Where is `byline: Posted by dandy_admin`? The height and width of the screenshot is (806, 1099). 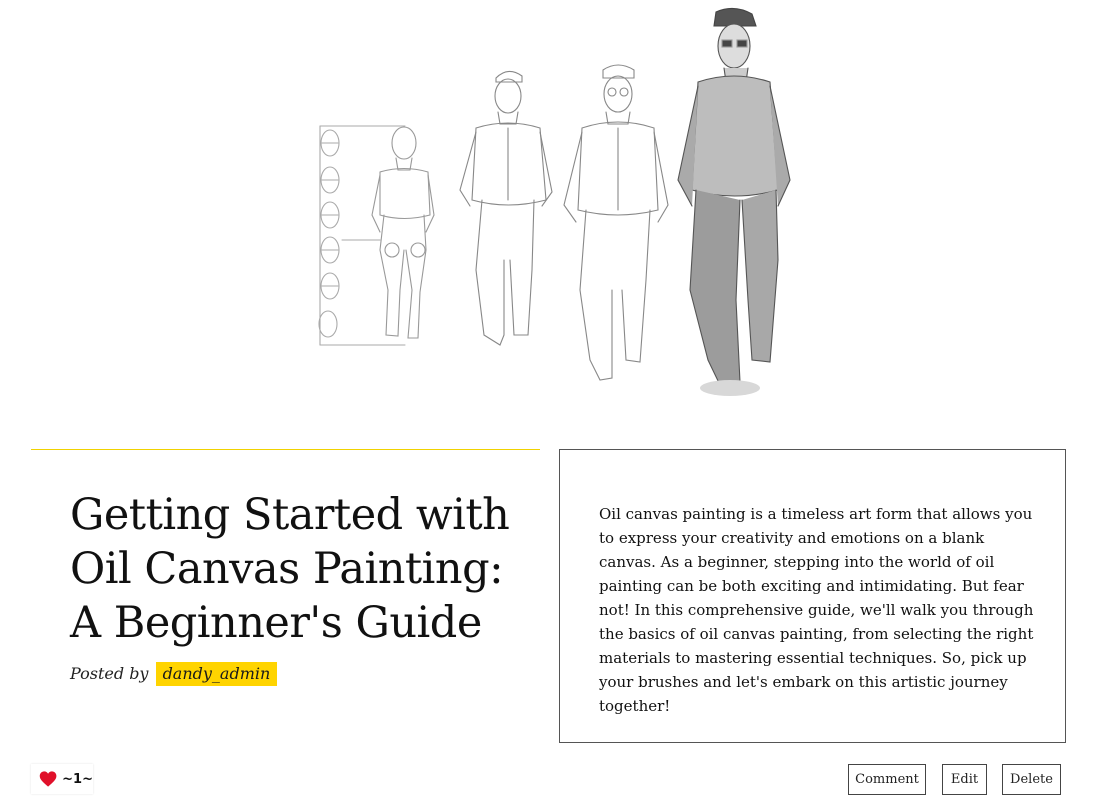 byline: Posted by dandy_admin is located at coordinates (174, 674).